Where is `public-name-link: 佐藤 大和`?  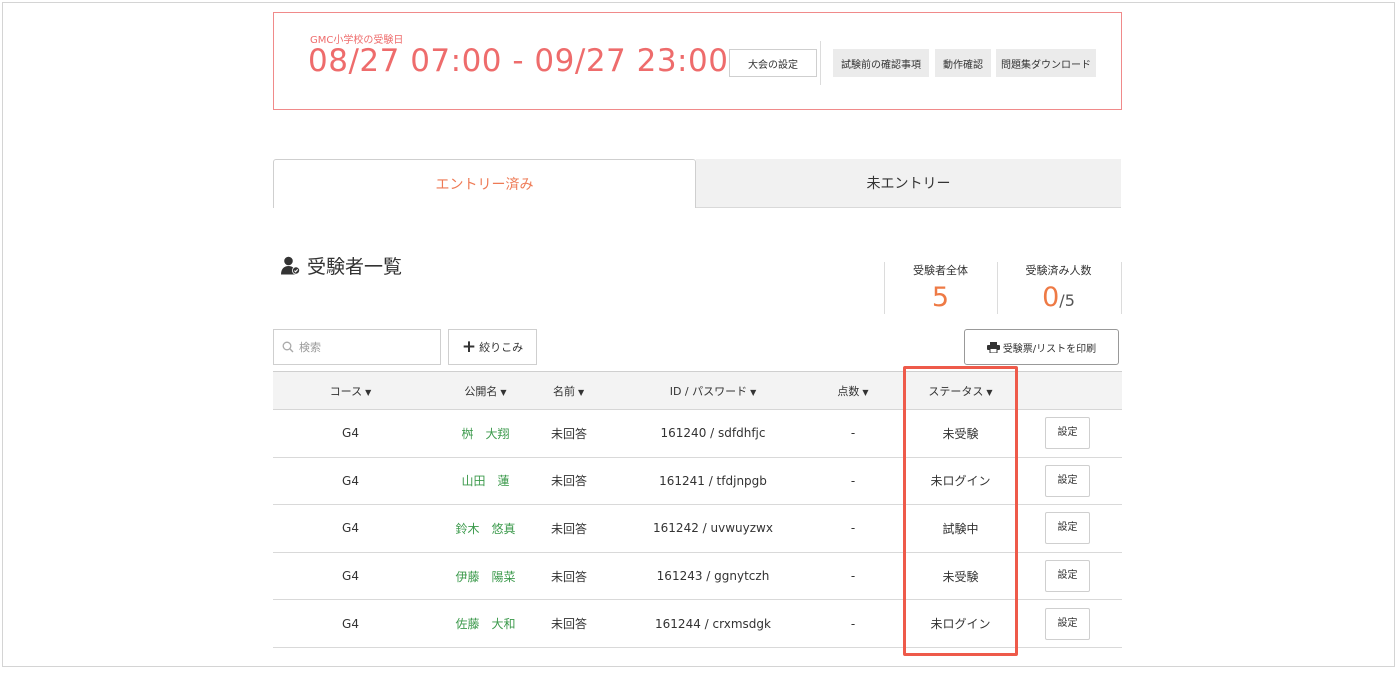 public-name-link: 佐藤 大和 is located at coordinates (485, 623).